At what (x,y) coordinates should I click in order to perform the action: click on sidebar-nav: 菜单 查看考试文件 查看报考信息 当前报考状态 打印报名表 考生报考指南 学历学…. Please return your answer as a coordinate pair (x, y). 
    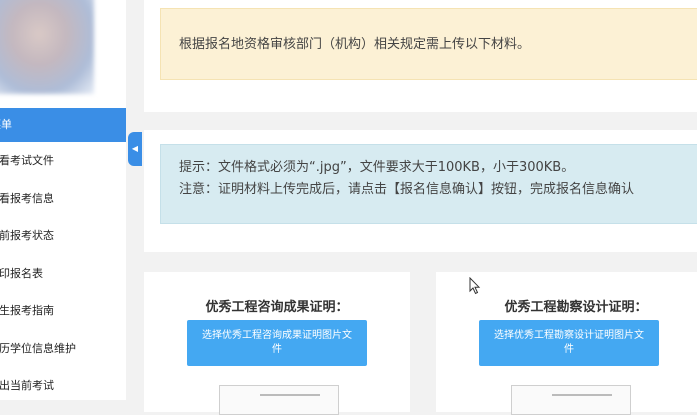
    Looking at the image, I should click on (63, 254).